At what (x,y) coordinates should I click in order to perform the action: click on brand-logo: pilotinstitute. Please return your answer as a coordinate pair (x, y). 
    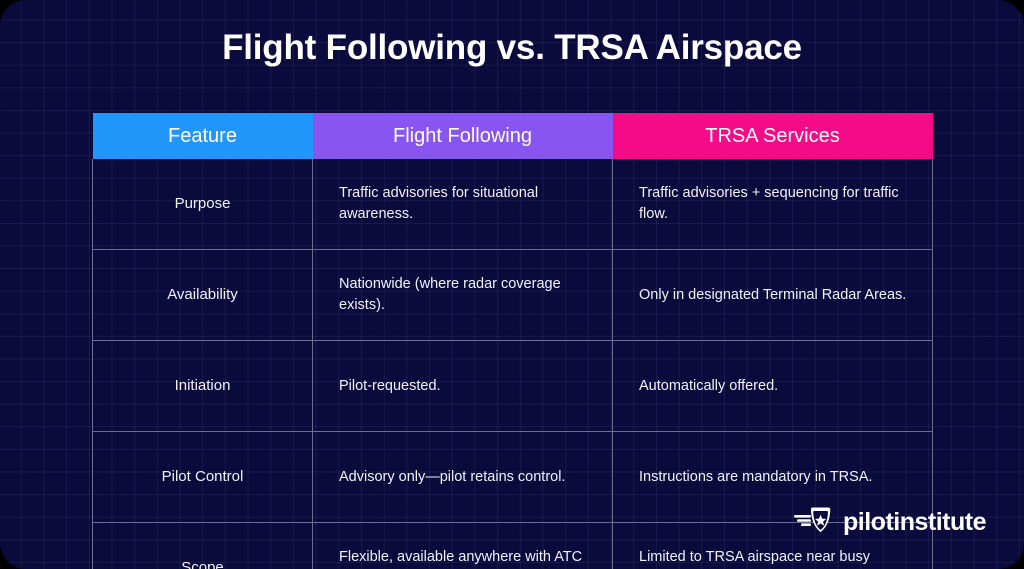
    Looking at the image, I should click on (890, 522).